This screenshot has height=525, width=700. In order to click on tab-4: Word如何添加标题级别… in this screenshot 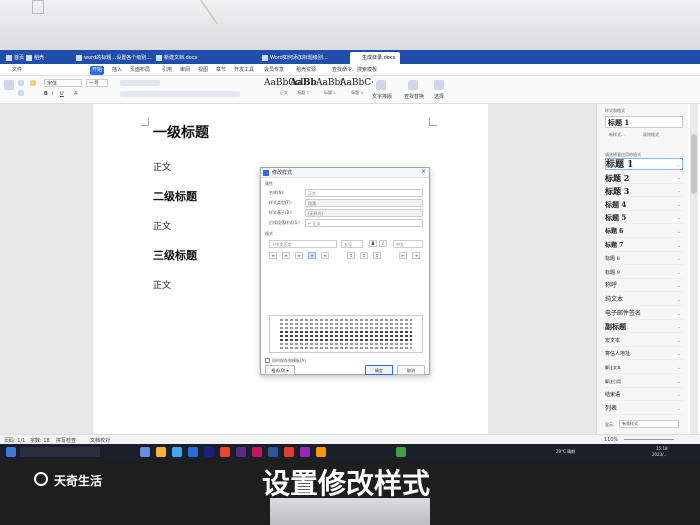, I will do `click(295, 58)`.